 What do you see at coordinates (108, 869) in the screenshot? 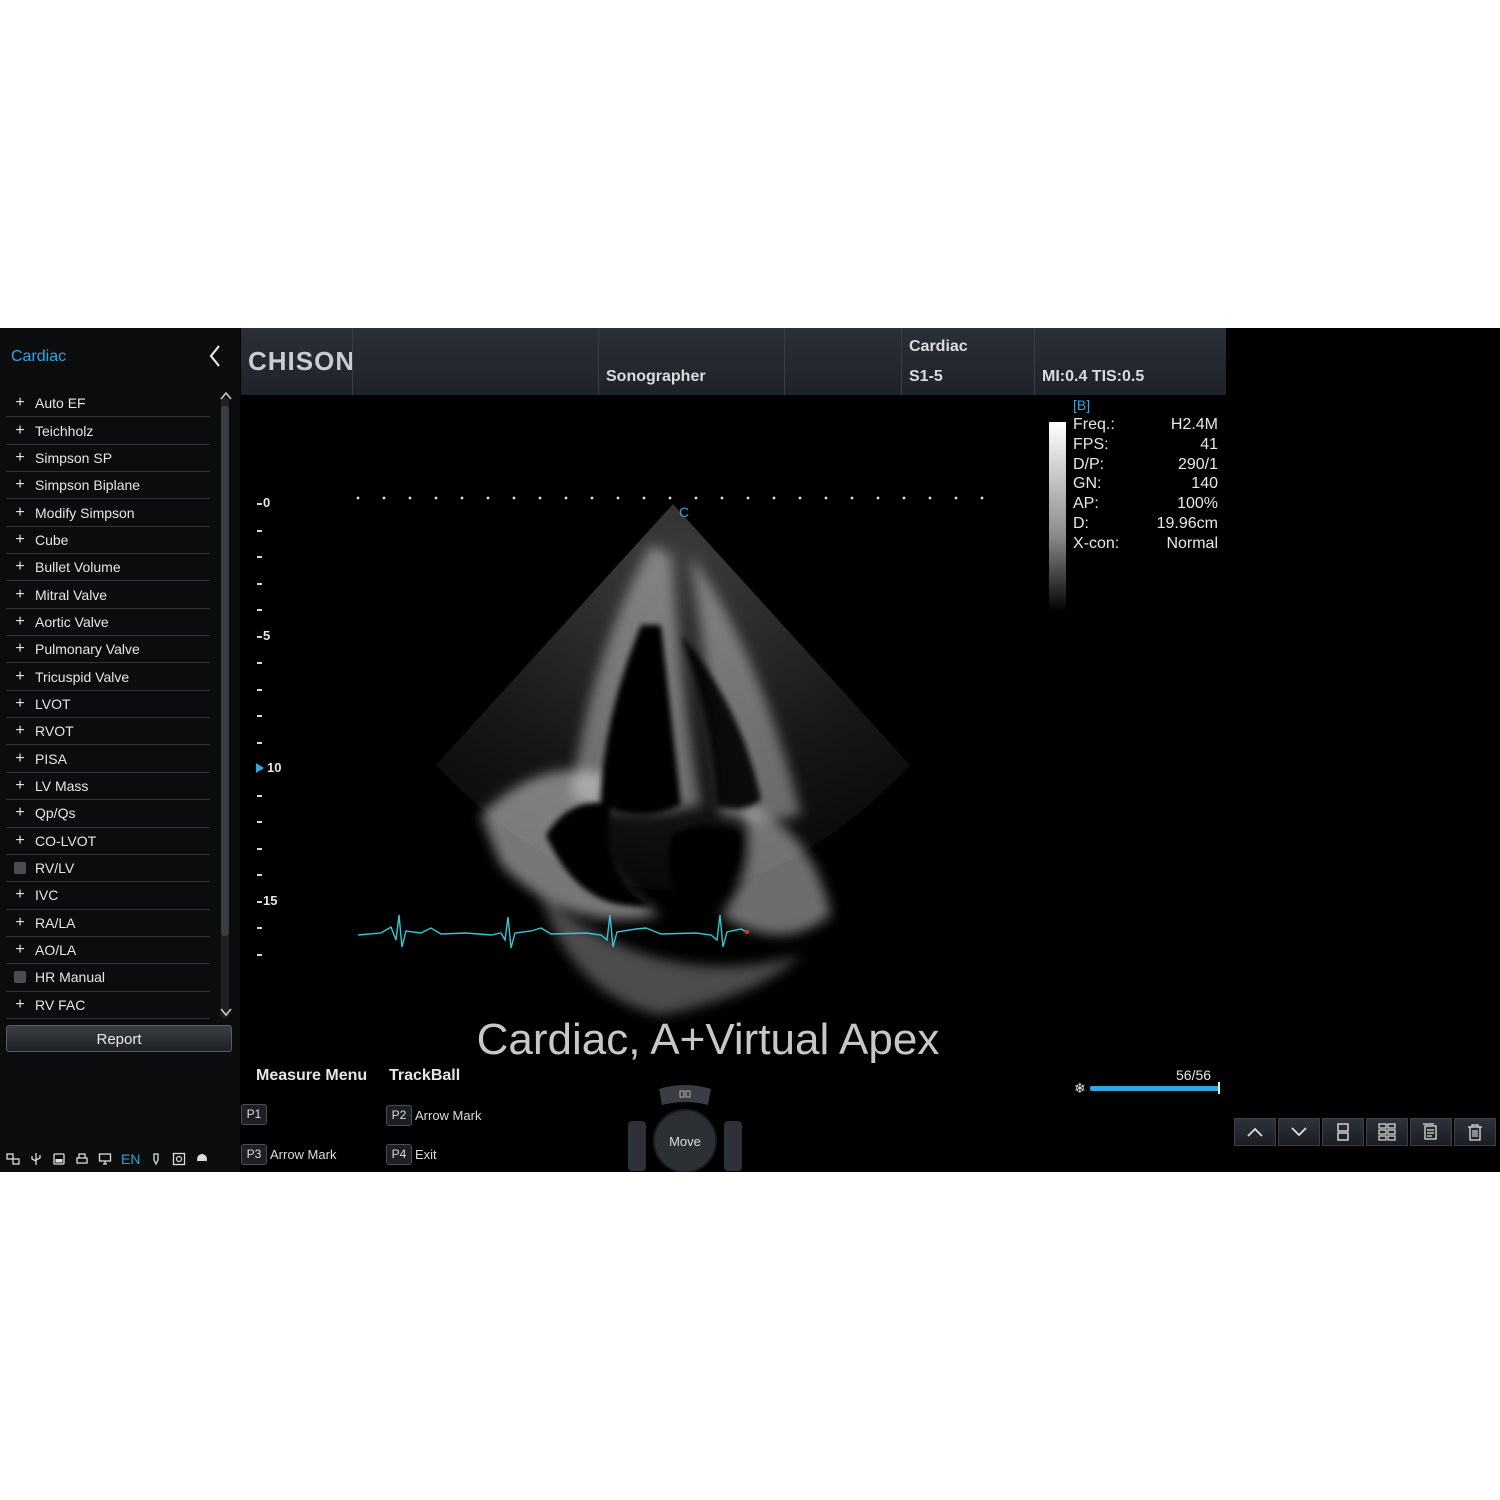
I see `measure-item: RV/LV` at bounding box center [108, 869].